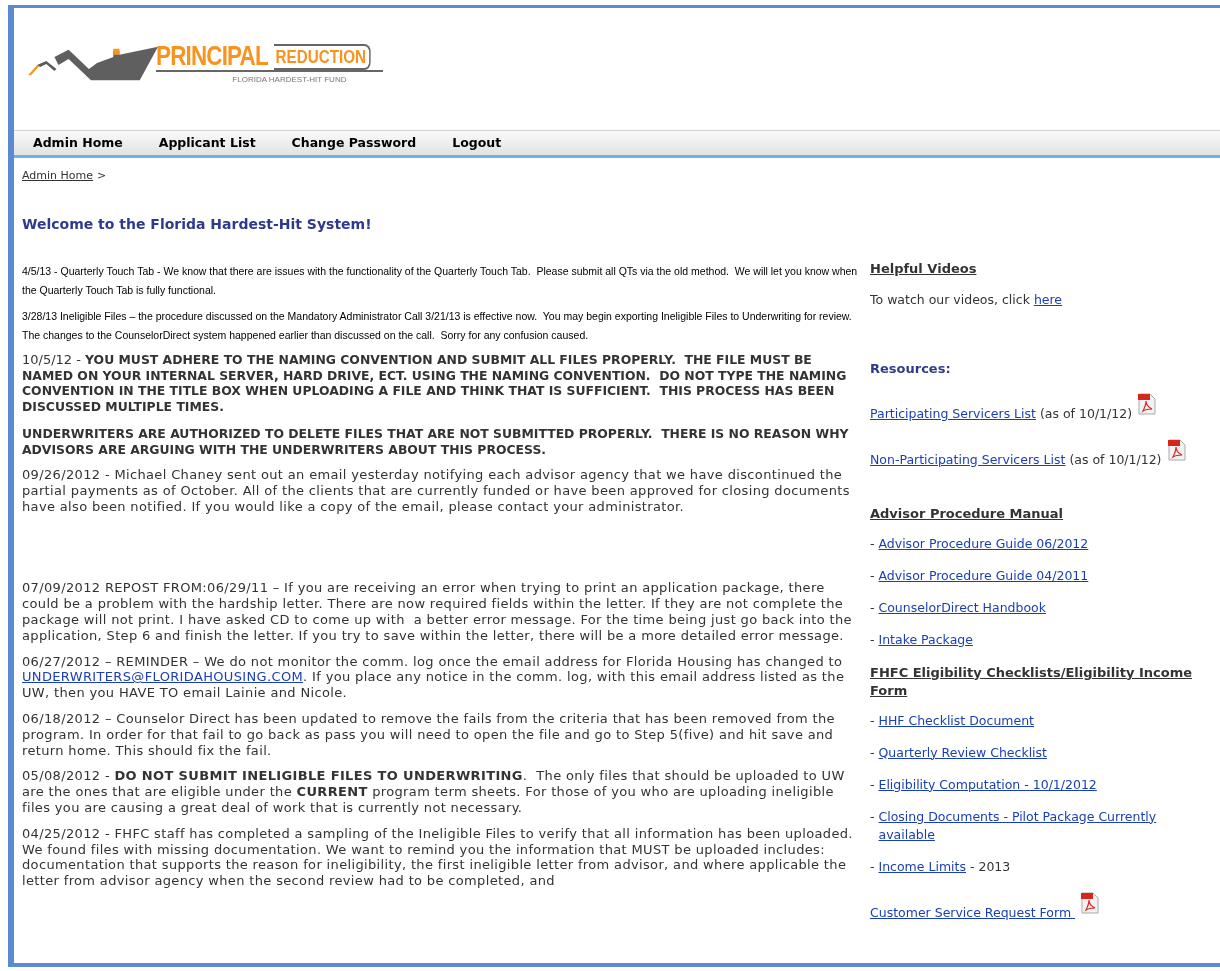  I want to click on welcome-heading: Welcome to the Florida Hardest-Hit System!, so click(197, 224).